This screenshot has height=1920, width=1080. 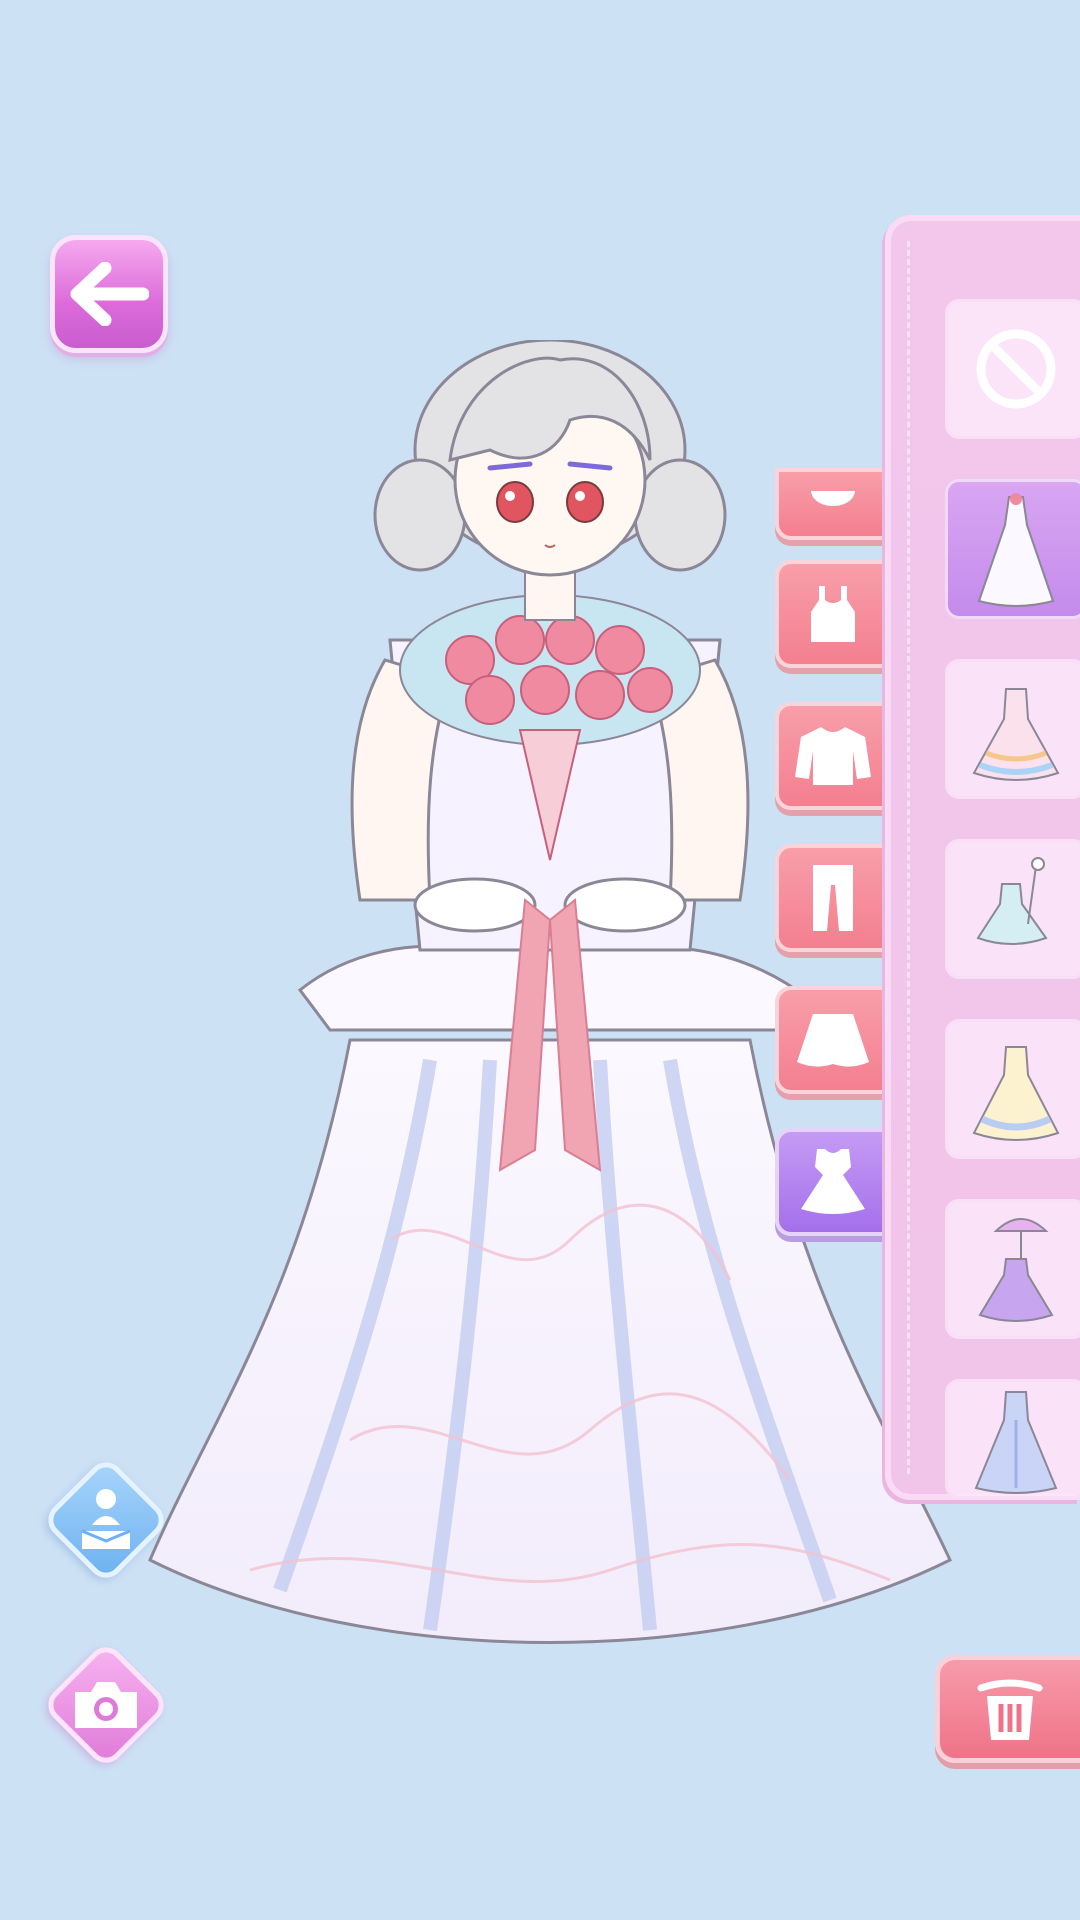 What do you see at coordinates (833, 498) in the screenshot?
I see `face-icon` at bounding box center [833, 498].